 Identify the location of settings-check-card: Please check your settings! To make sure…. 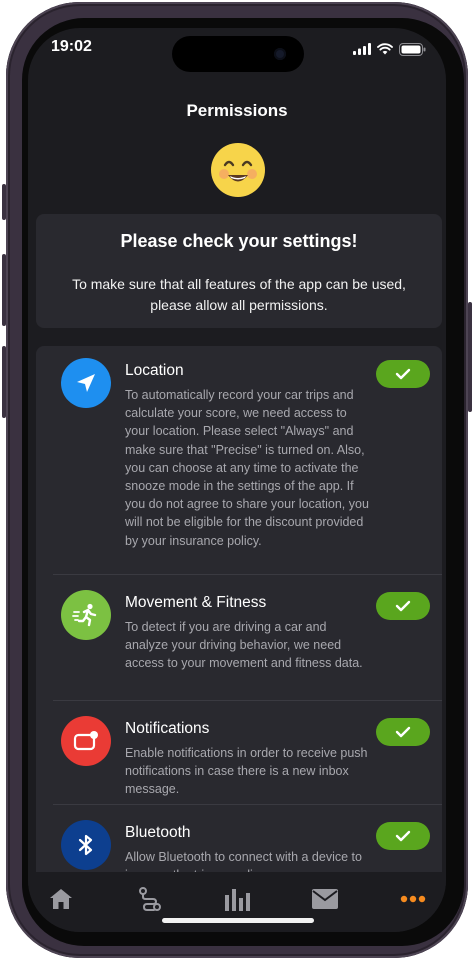
(239, 271).